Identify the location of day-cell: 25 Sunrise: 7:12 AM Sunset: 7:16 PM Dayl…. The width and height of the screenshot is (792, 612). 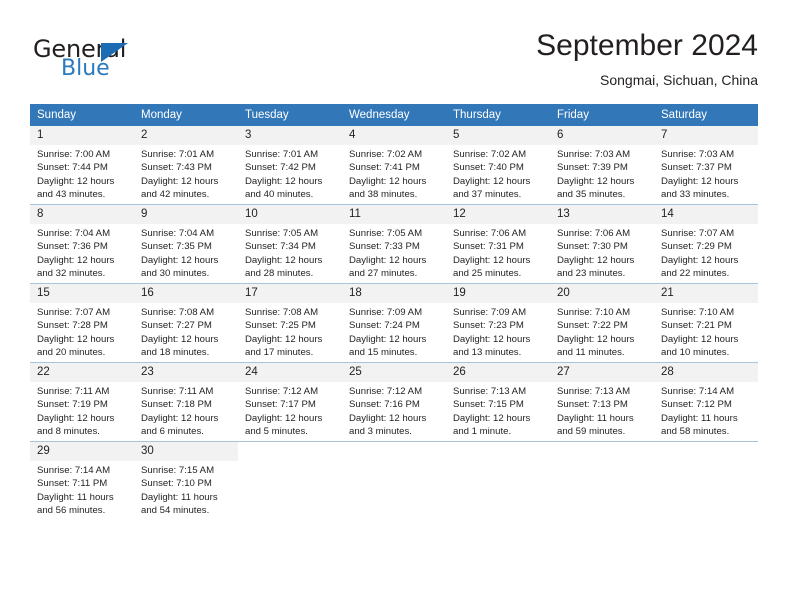
(394, 402).